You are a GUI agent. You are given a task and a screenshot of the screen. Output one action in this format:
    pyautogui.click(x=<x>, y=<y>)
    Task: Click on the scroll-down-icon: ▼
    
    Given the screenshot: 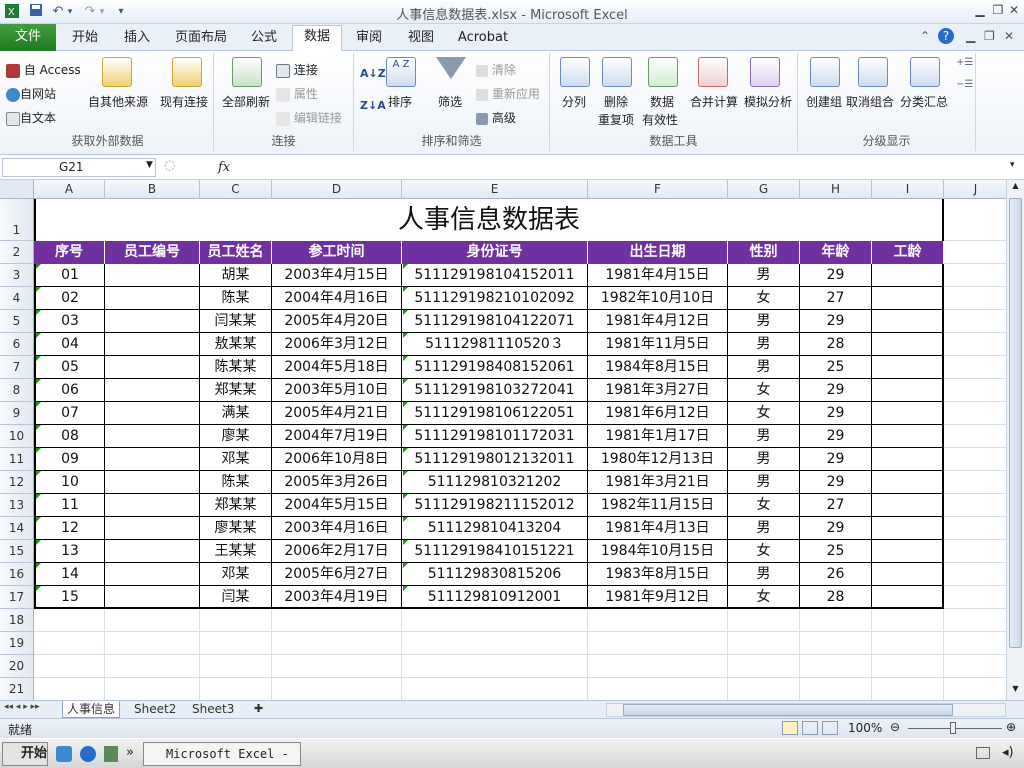 What is the action you would take?
    pyautogui.click(x=1015, y=691)
    